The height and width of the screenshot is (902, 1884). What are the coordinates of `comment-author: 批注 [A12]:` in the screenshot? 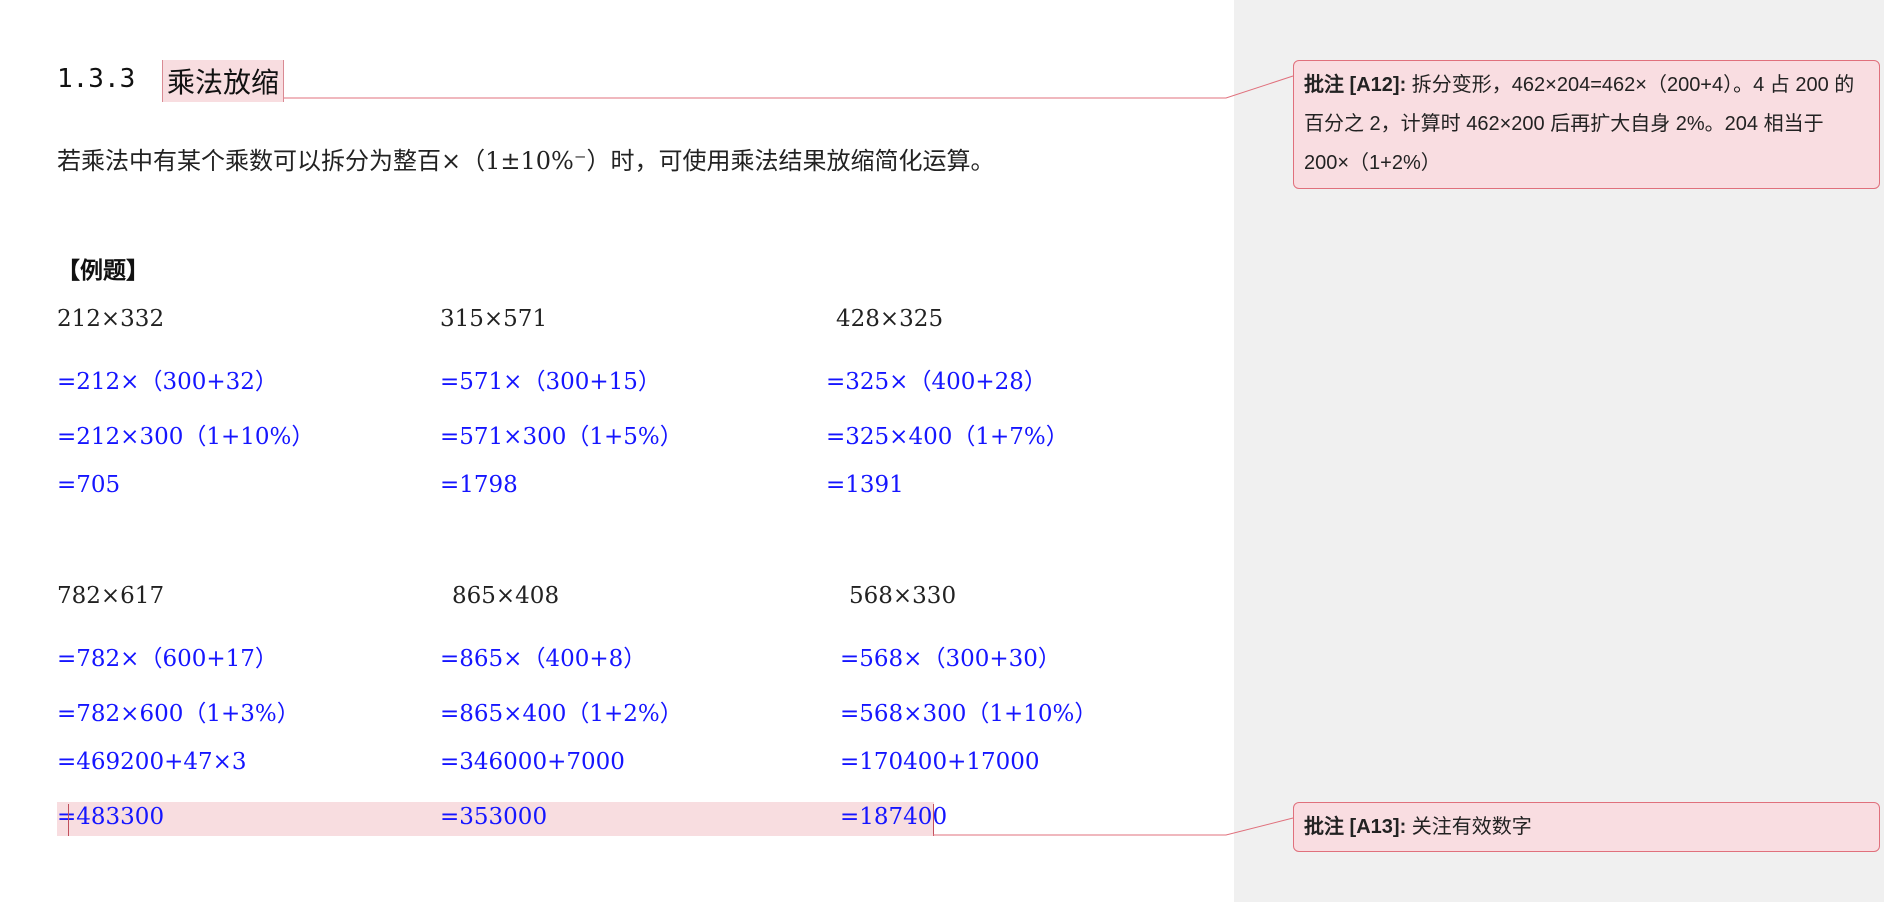 It's located at (1355, 85).